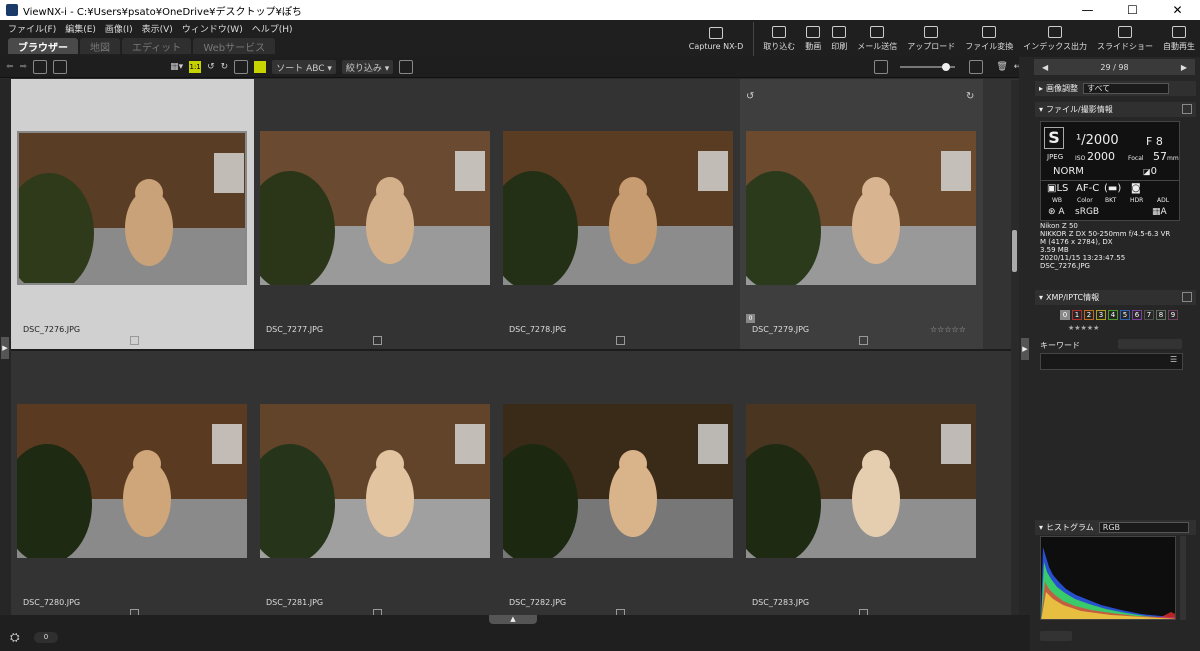 The width and height of the screenshot is (1200, 651). What do you see at coordinates (1056, 636) in the screenshot?
I see `histogram-reset-button` at bounding box center [1056, 636].